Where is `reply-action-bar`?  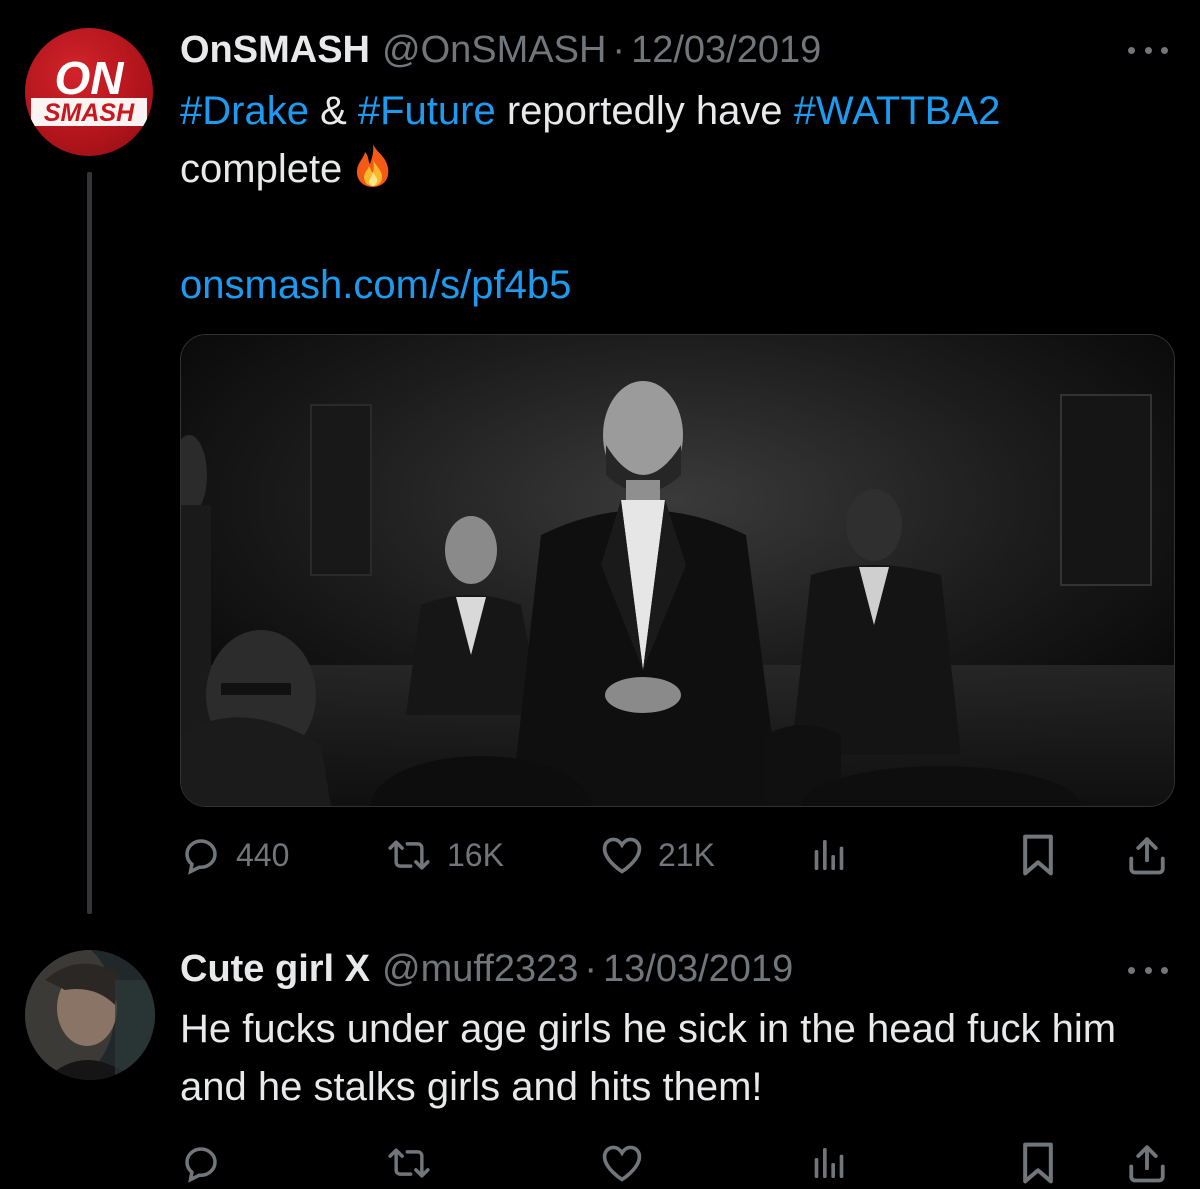 reply-action-bar is located at coordinates (675, 1163).